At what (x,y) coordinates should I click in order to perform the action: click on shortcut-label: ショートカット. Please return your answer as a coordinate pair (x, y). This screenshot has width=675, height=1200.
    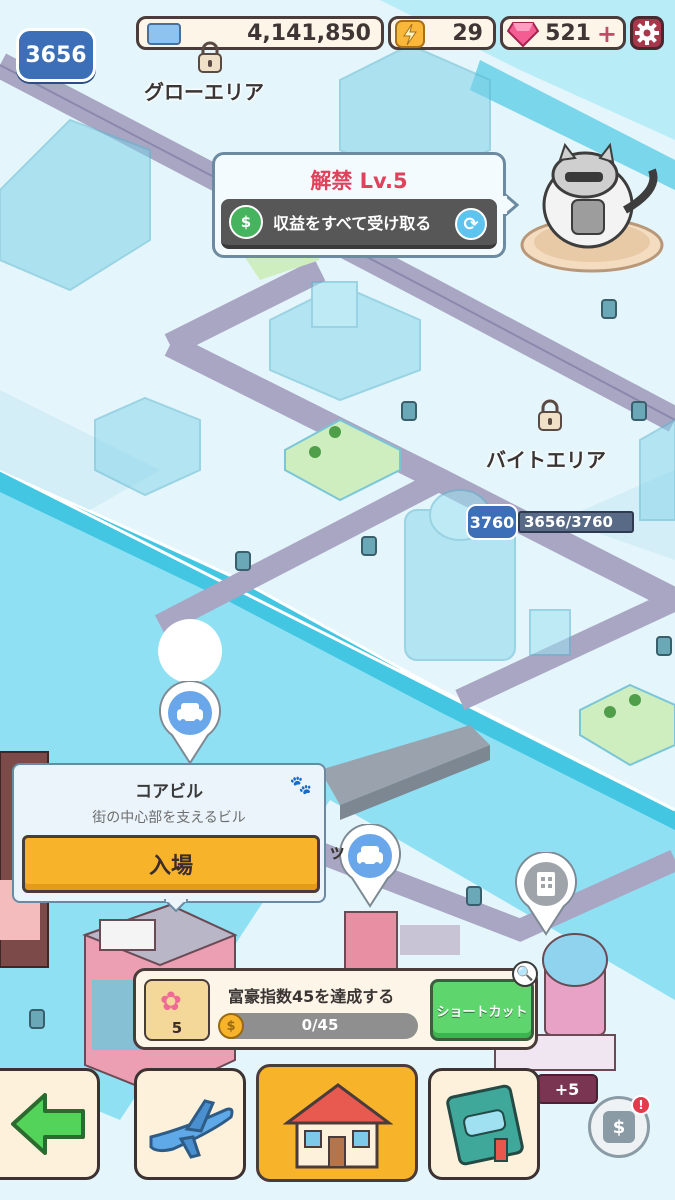
    Looking at the image, I should click on (482, 1012).